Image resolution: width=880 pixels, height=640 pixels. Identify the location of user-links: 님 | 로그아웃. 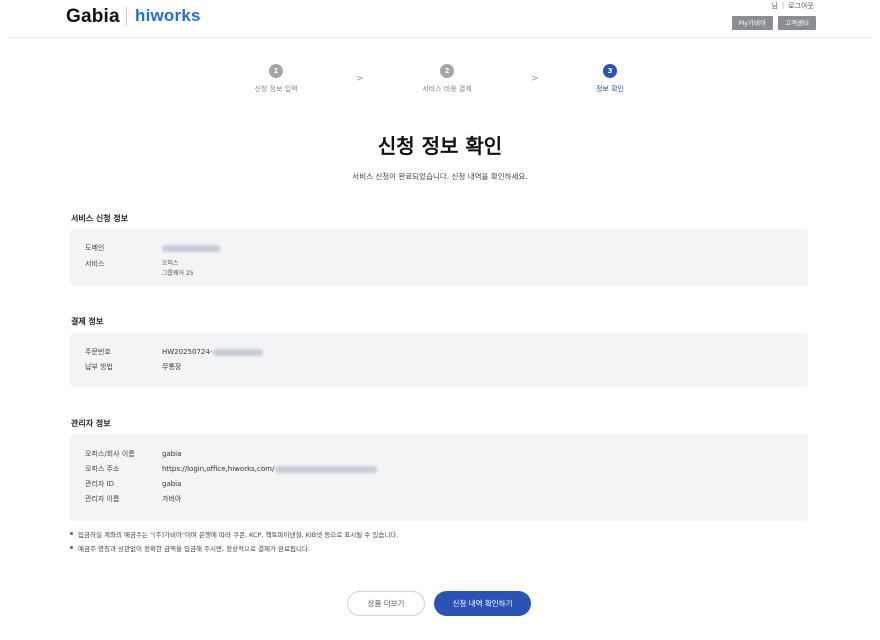
(792, 6).